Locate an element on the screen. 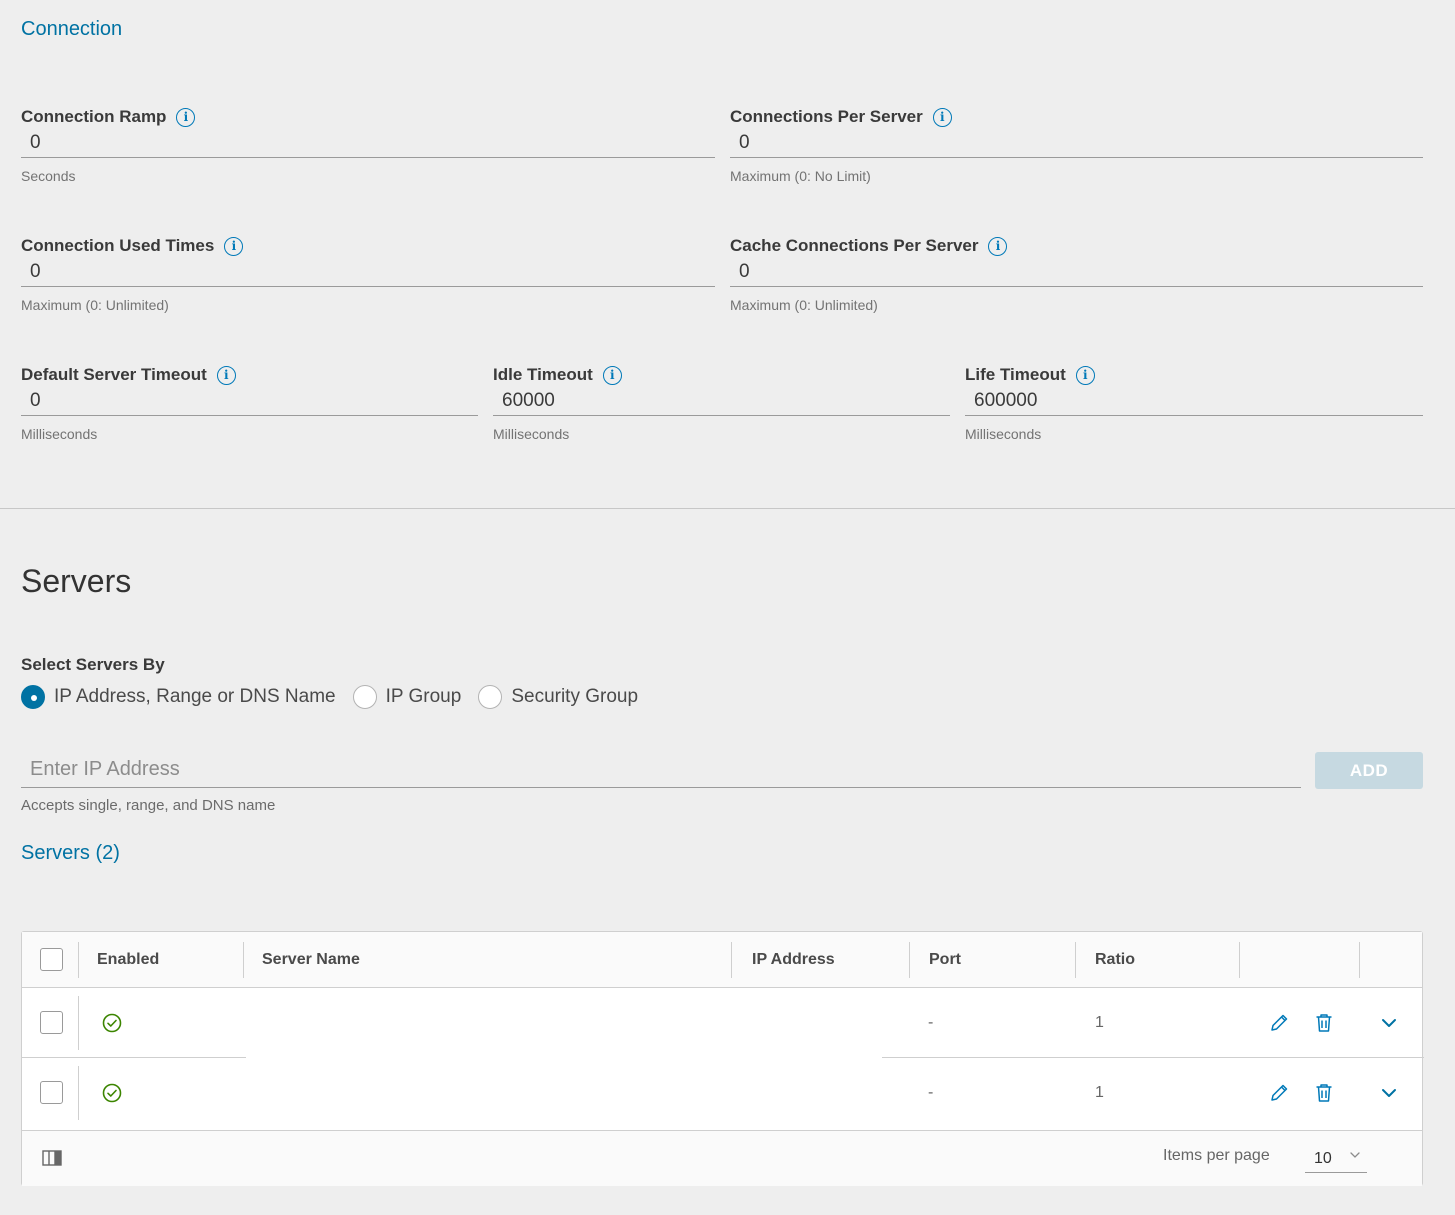 The width and height of the screenshot is (1455, 1215). connection-ramp-label: Connection Ramp i is located at coordinates (368, 117).